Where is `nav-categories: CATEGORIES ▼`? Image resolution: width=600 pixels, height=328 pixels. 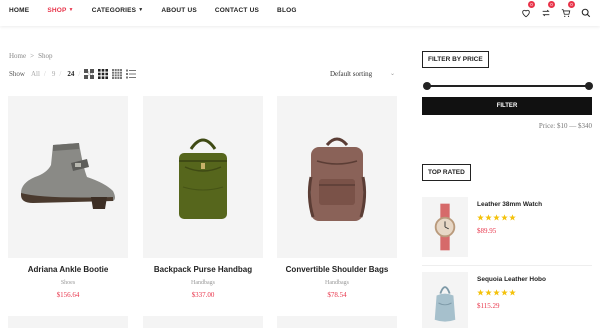
nav-categories: CATEGORIES ▼ is located at coordinates (118, 10).